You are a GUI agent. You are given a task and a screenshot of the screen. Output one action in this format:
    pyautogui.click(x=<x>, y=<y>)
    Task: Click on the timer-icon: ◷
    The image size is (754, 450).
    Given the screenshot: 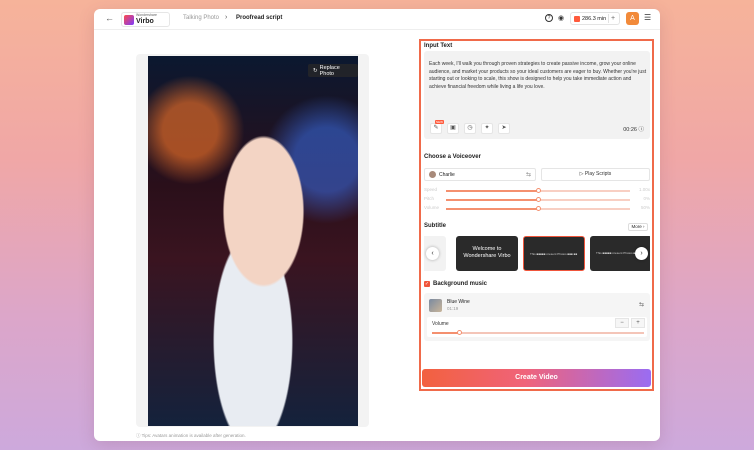 What is the action you would take?
    pyautogui.click(x=470, y=128)
    